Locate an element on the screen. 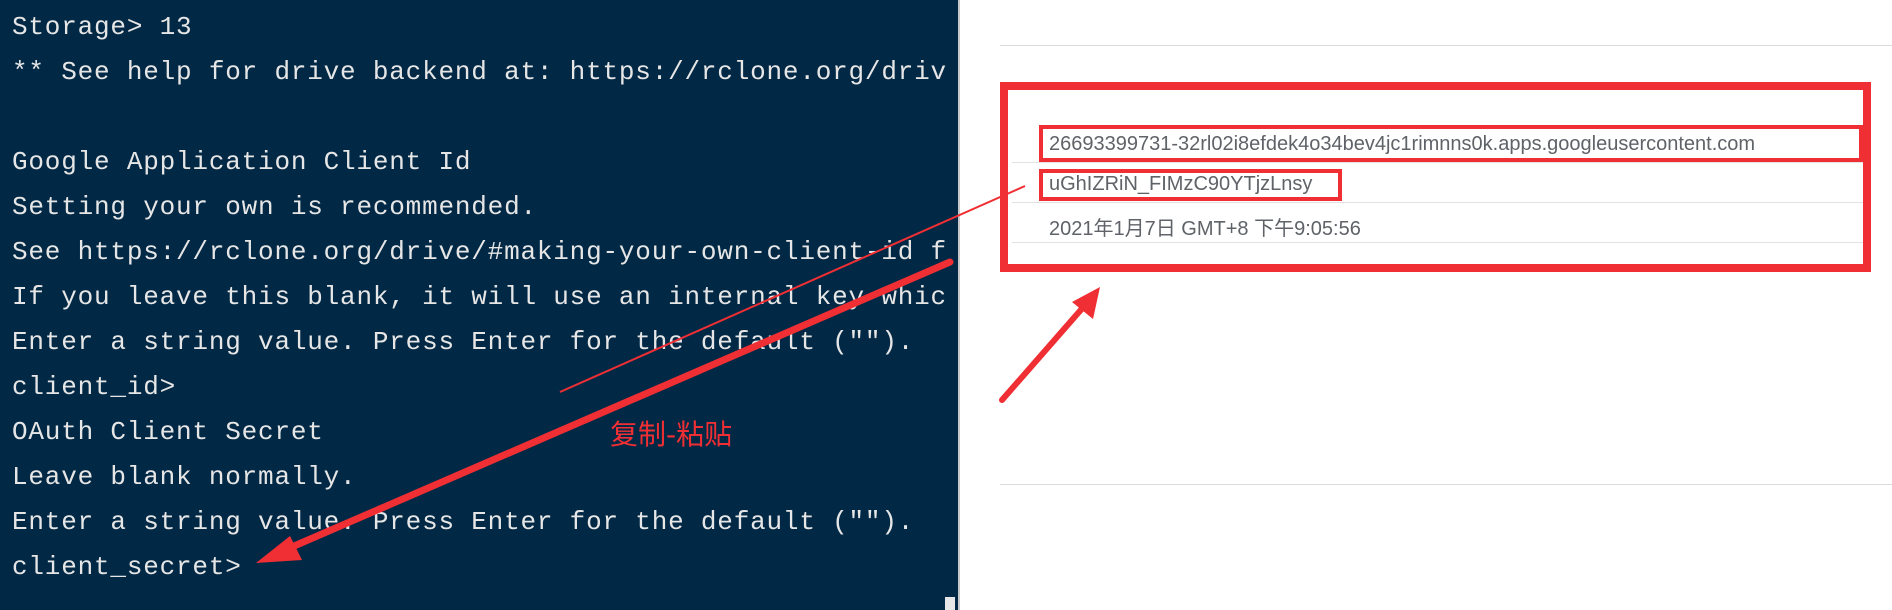  arrow-head-left-icon is located at coordinates (279, 549).